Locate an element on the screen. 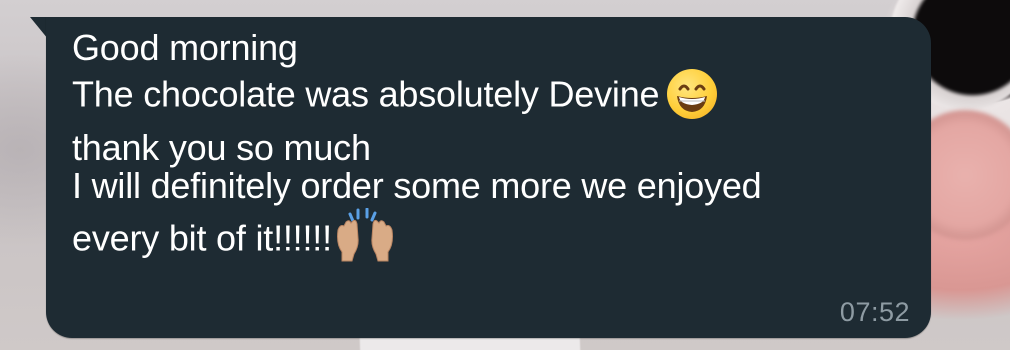  message-timestamp: 07:52 is located at coordinates (874, 312).